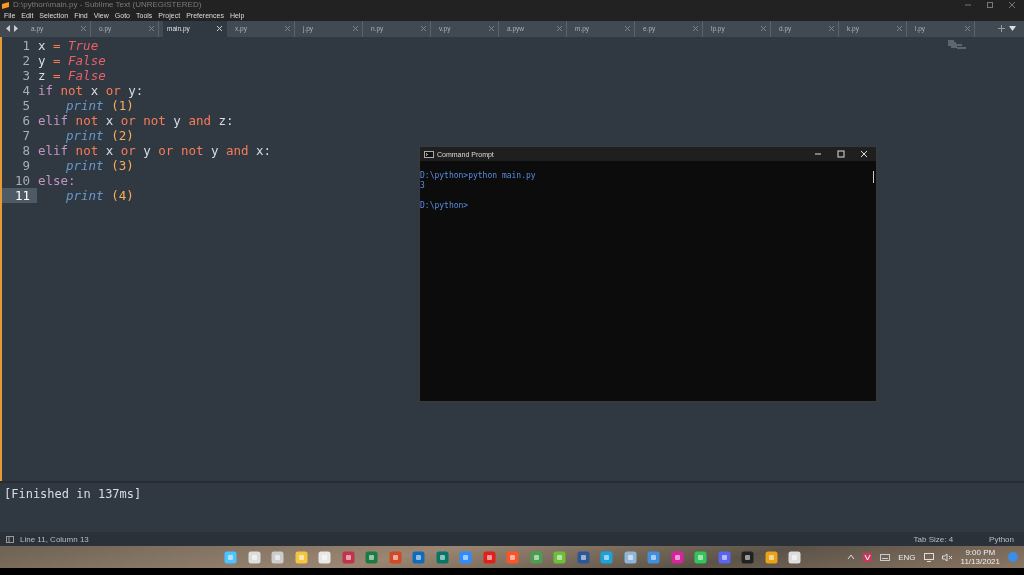 The image size is (1024, 575). What do you see at coordinates (947, 557) in the screenshot?
I see `speaker-muted-icon` at bounding box center [947, 557].